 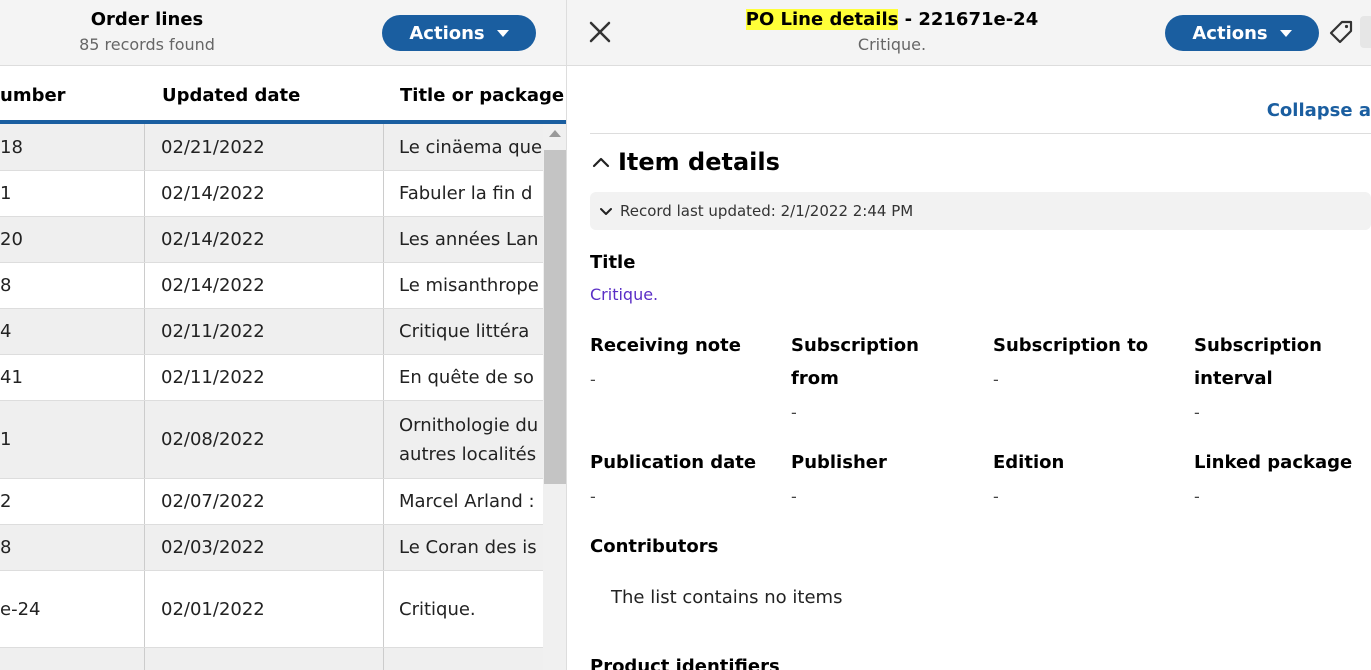 I want to click on cell-title: Le Coran des is, so click(x=468, y=547).